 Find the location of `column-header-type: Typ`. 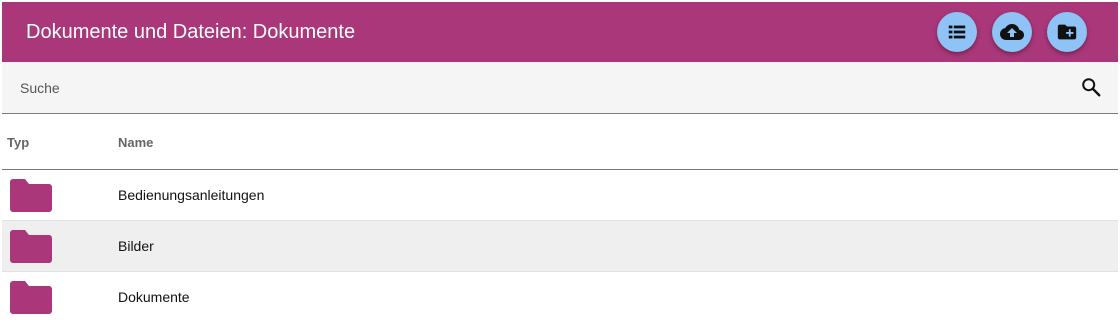

column-header-type: Typ is located at coordinates (18, 142).